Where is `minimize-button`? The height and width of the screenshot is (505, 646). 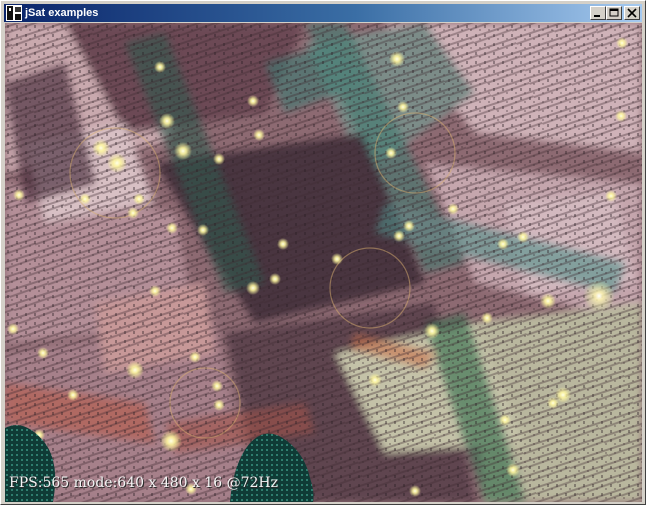
minimize-button is located at coordinates (598, 13).